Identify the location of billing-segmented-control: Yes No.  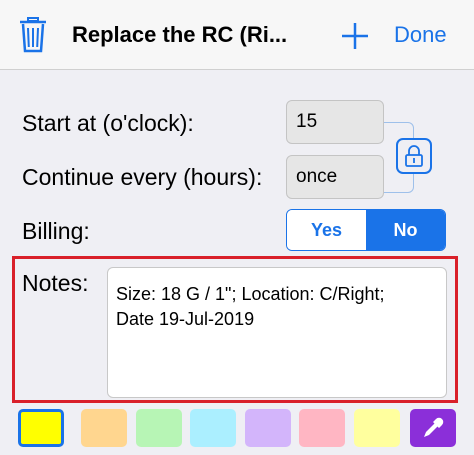
(366, 230).